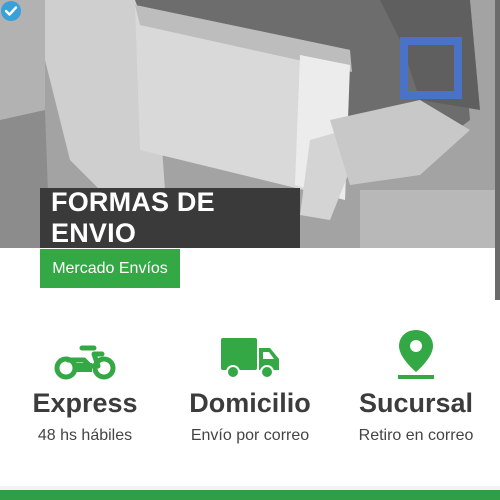 This screenshot has height=500, width=500. What do you see at coordinates (497, 150) in the screenshot?
I see `scrollbar` at bounding box center [497, 150].